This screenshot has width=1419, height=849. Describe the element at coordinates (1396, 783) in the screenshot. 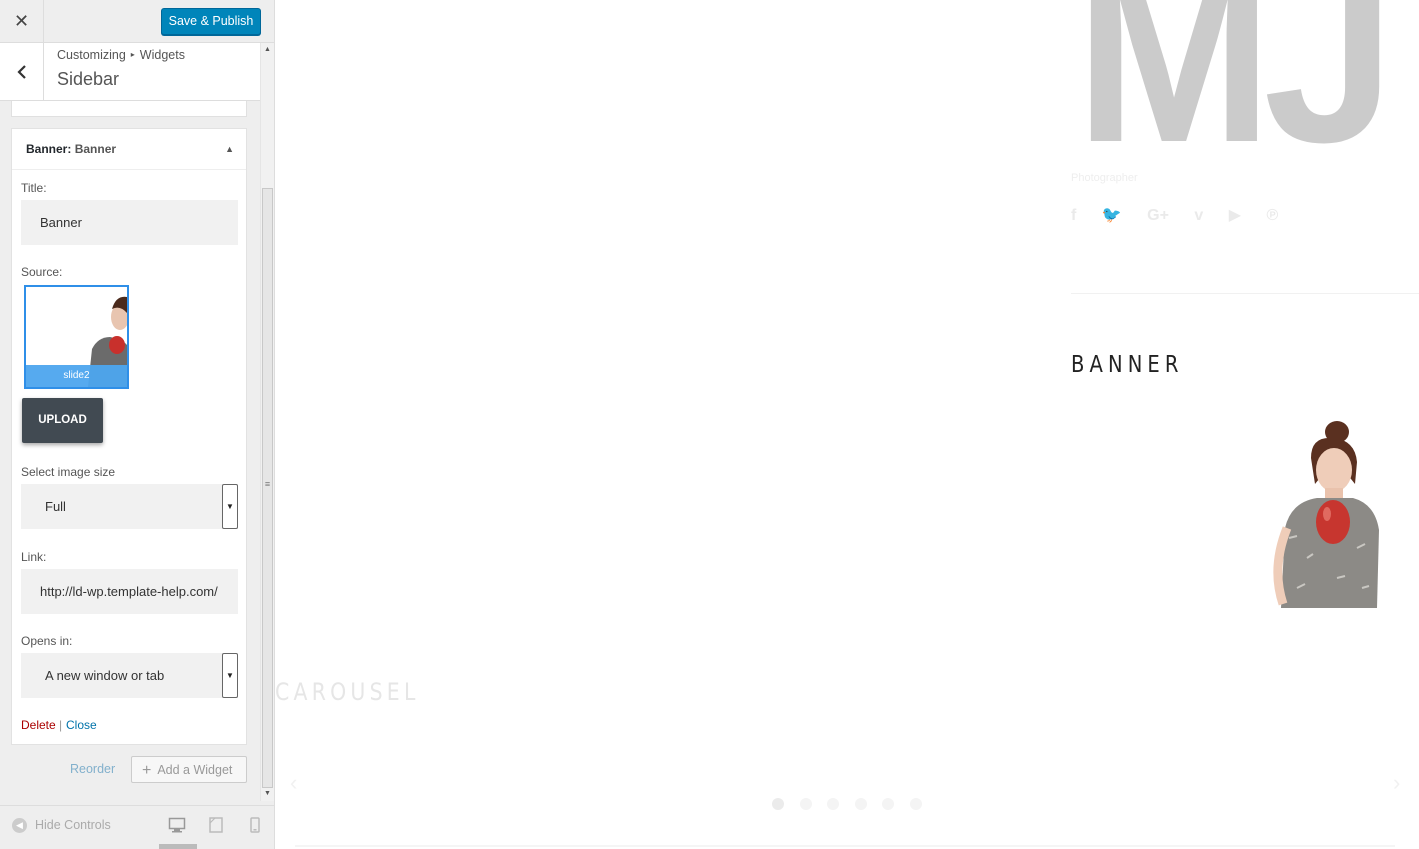

I see `carousel-next-arrow-icon: ›` at that location.